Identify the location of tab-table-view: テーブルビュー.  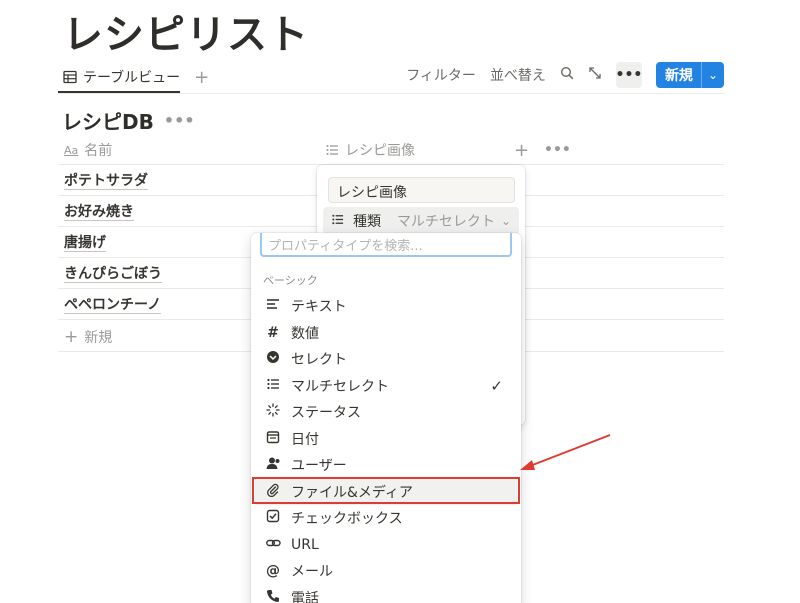
(121, 77).